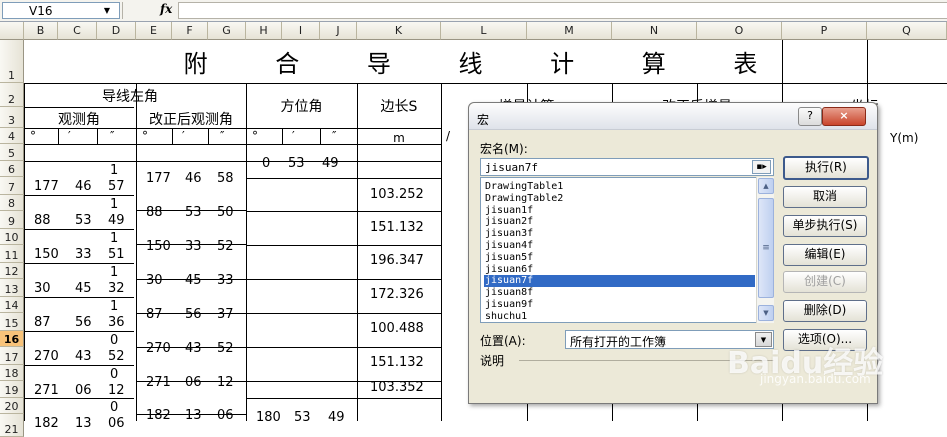  Describe the element at coordinates (83, 390) in the screenshot. I see `cell-text: 06` at that location.